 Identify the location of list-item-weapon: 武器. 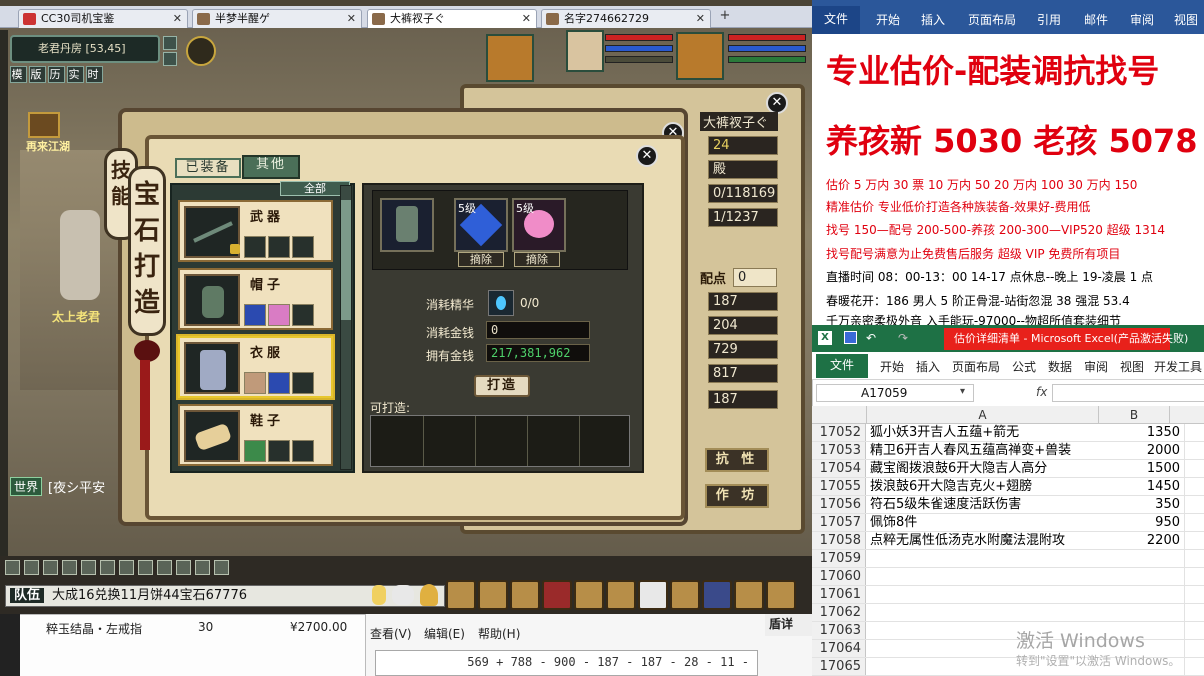
(255, 231).